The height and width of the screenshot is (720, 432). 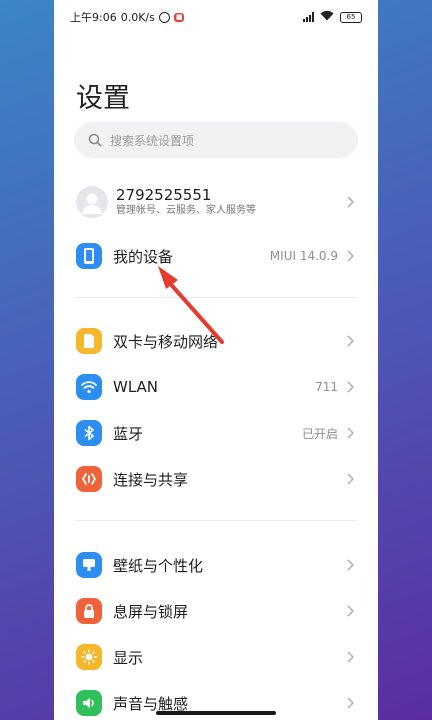 I want to click on page-title: 设置, so click(x=103, y=98).